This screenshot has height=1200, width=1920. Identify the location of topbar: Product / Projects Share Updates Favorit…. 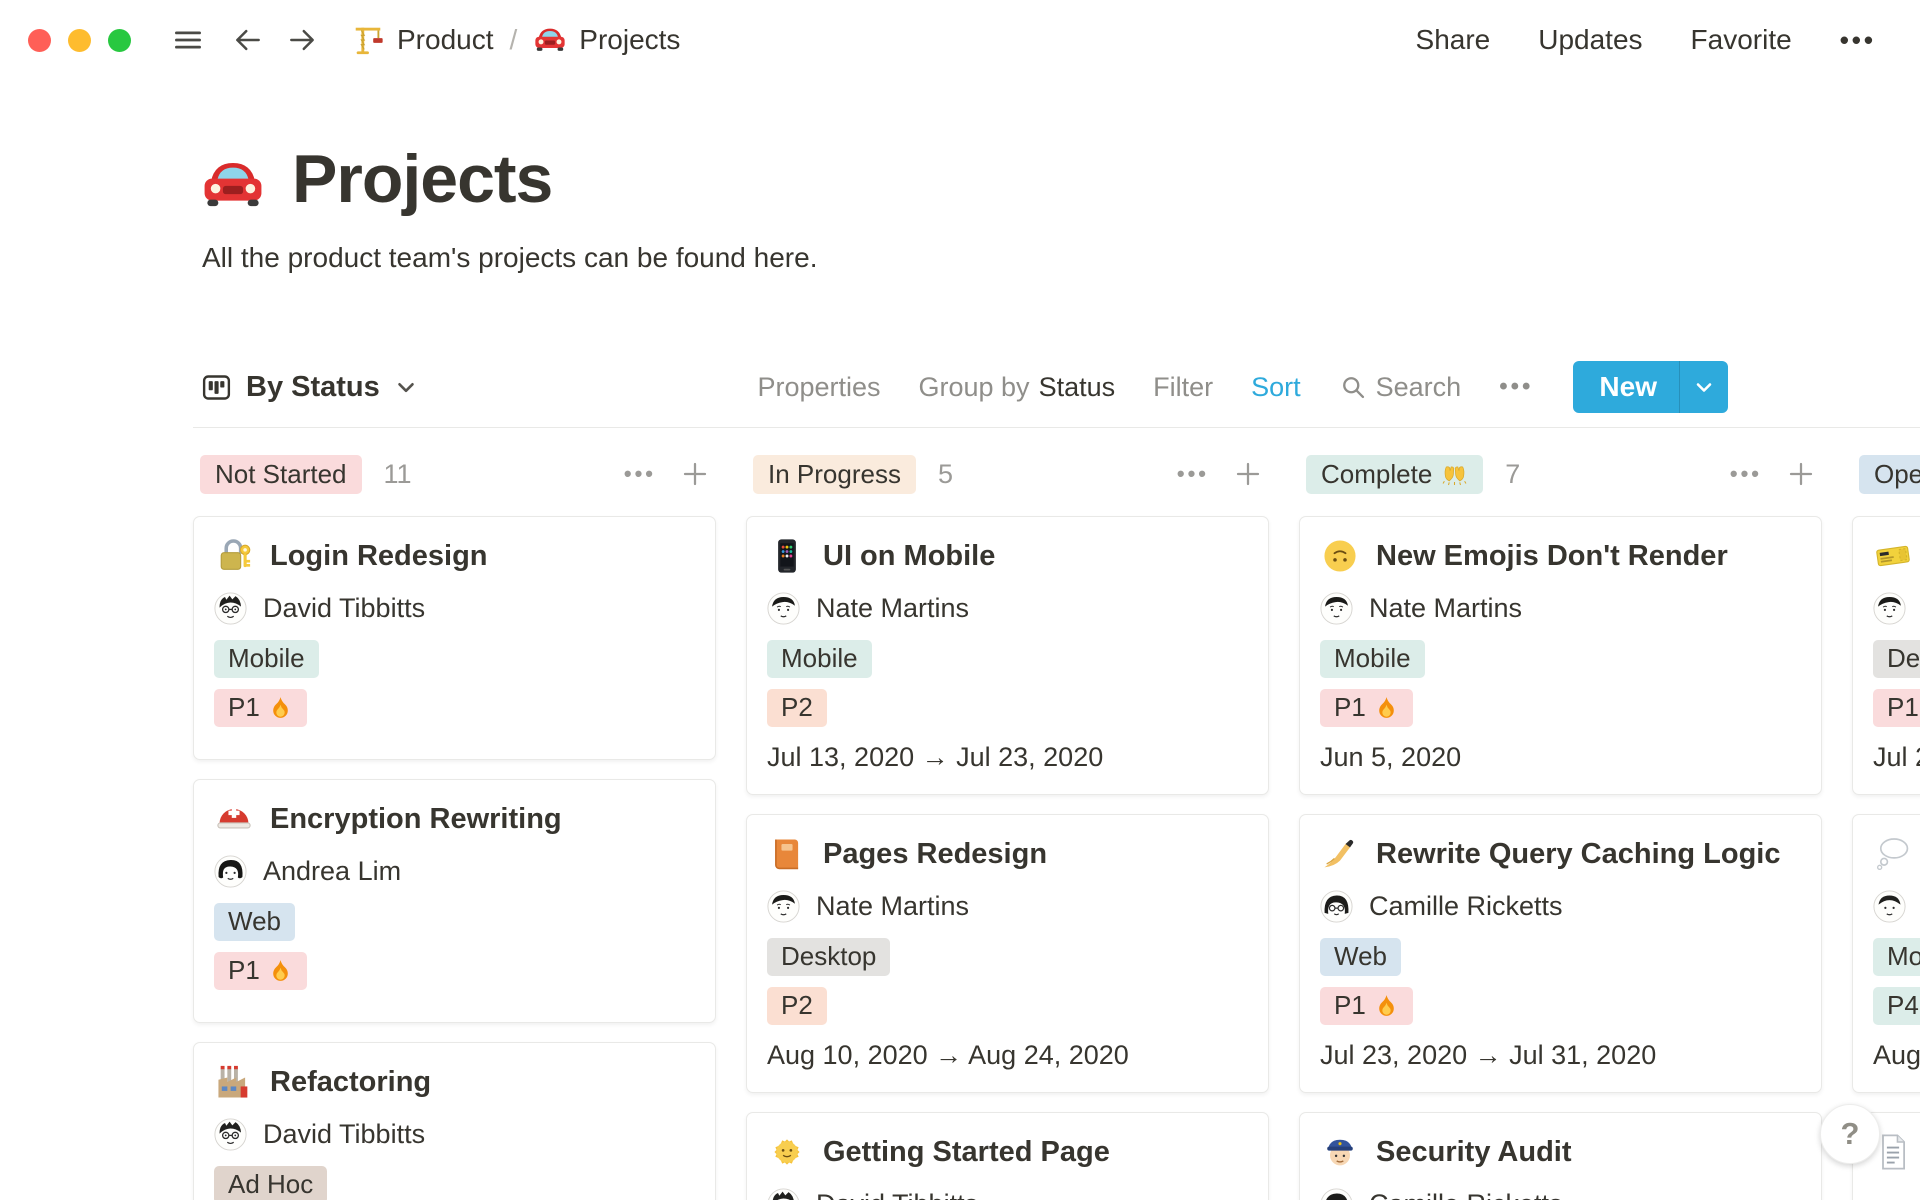
(960, 40).